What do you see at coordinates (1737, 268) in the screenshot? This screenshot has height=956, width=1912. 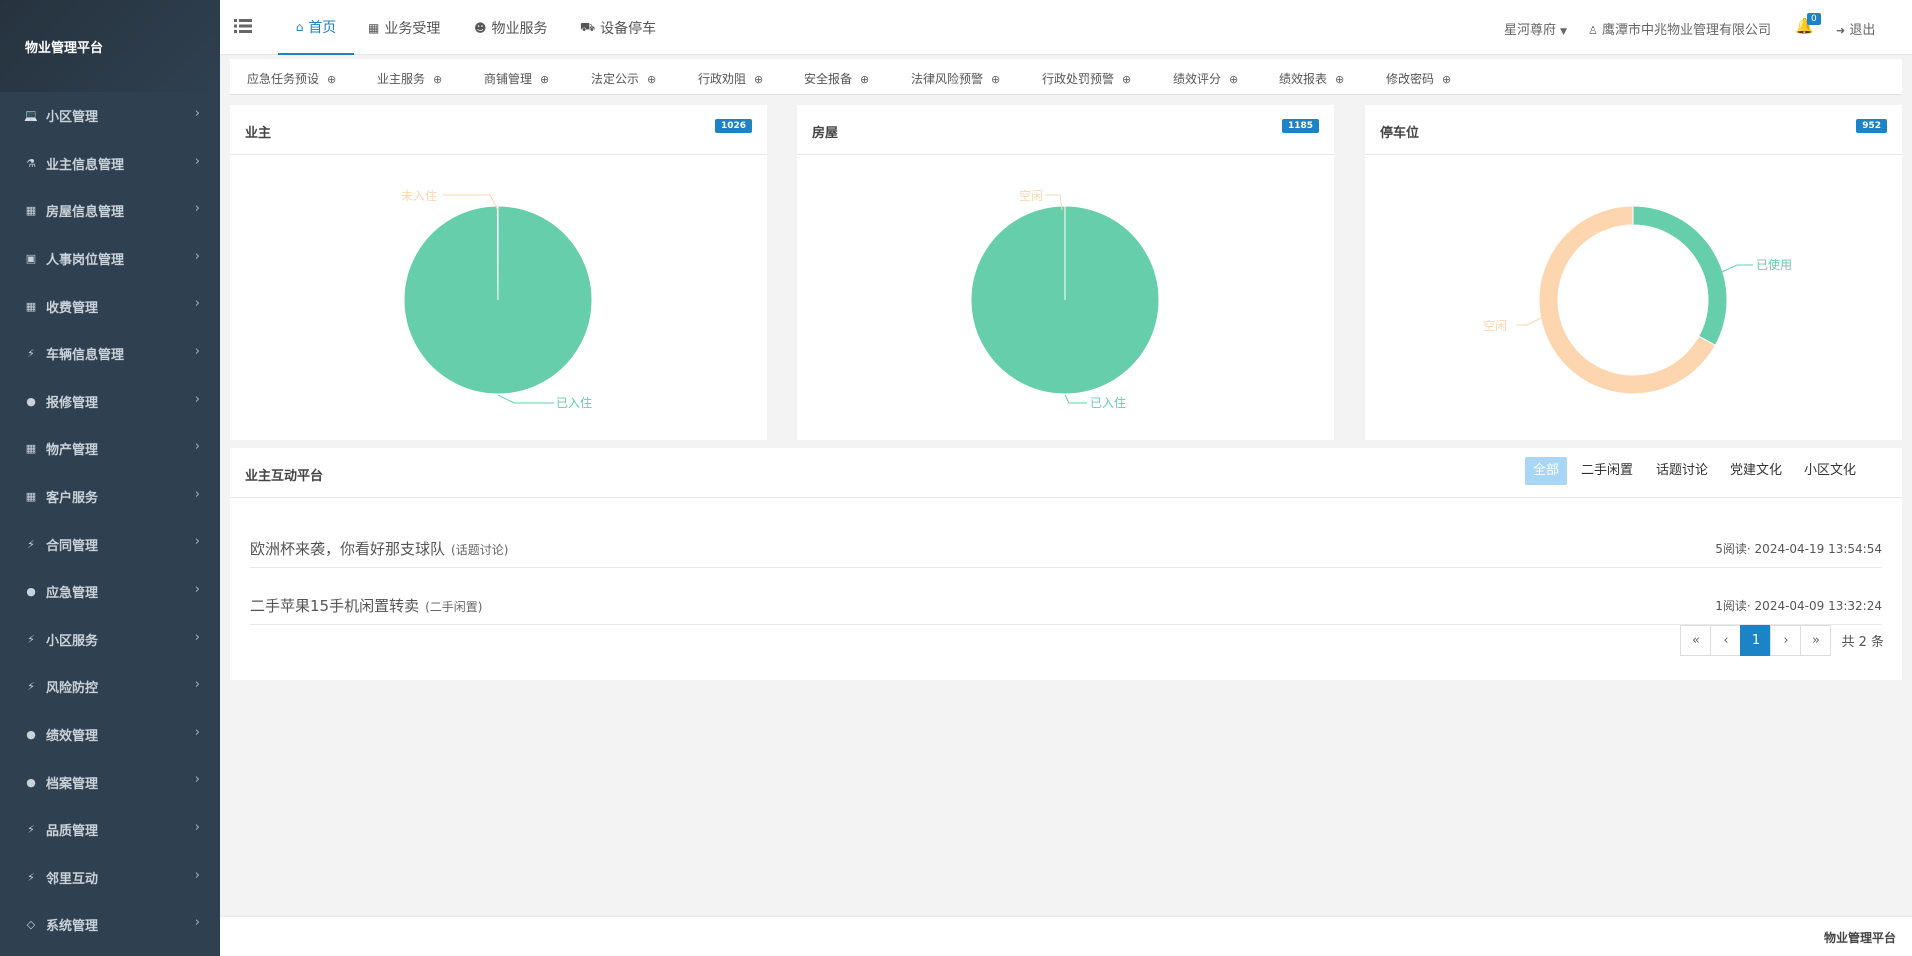 I see `donut-leader-line-used` at bounding box center [1737, 268].